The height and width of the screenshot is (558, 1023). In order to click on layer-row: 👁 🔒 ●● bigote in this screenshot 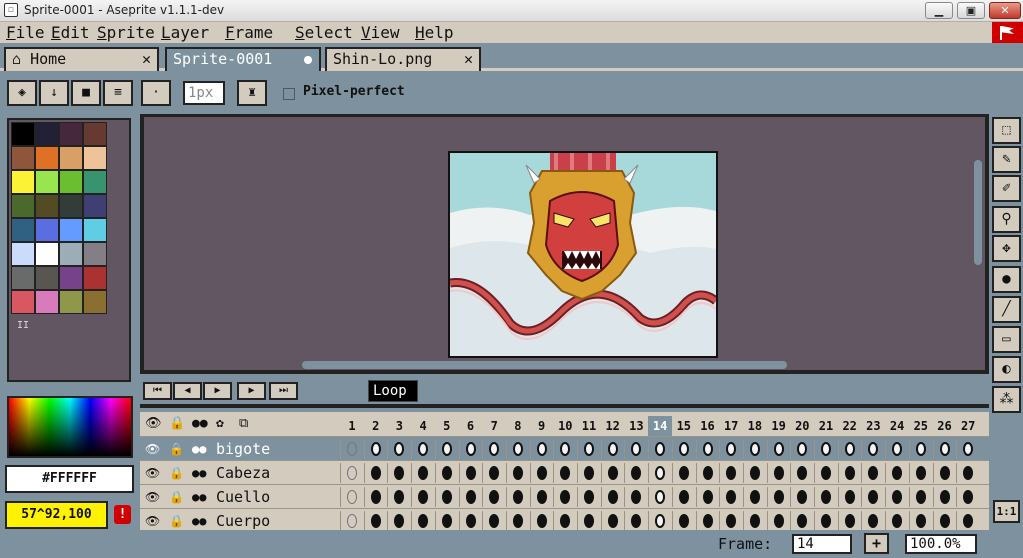, I will do `click(564, 448)`.